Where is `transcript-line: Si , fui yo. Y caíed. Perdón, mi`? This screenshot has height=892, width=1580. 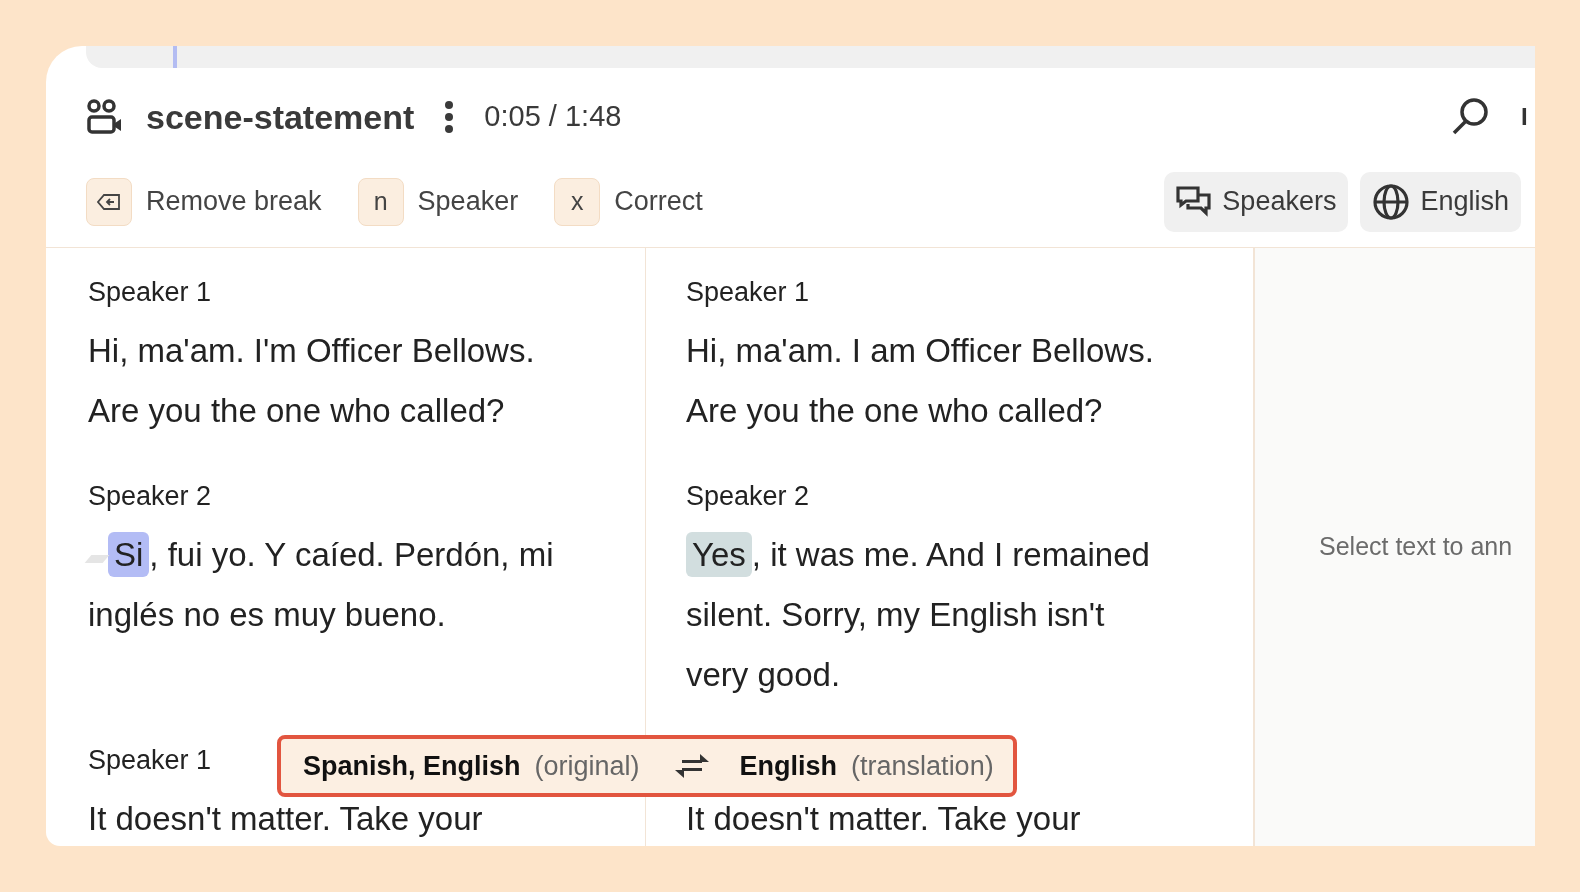 transcript-line: Si , fui yo. Y caíed. Perdón, mi is located at coordinates (331, 555).